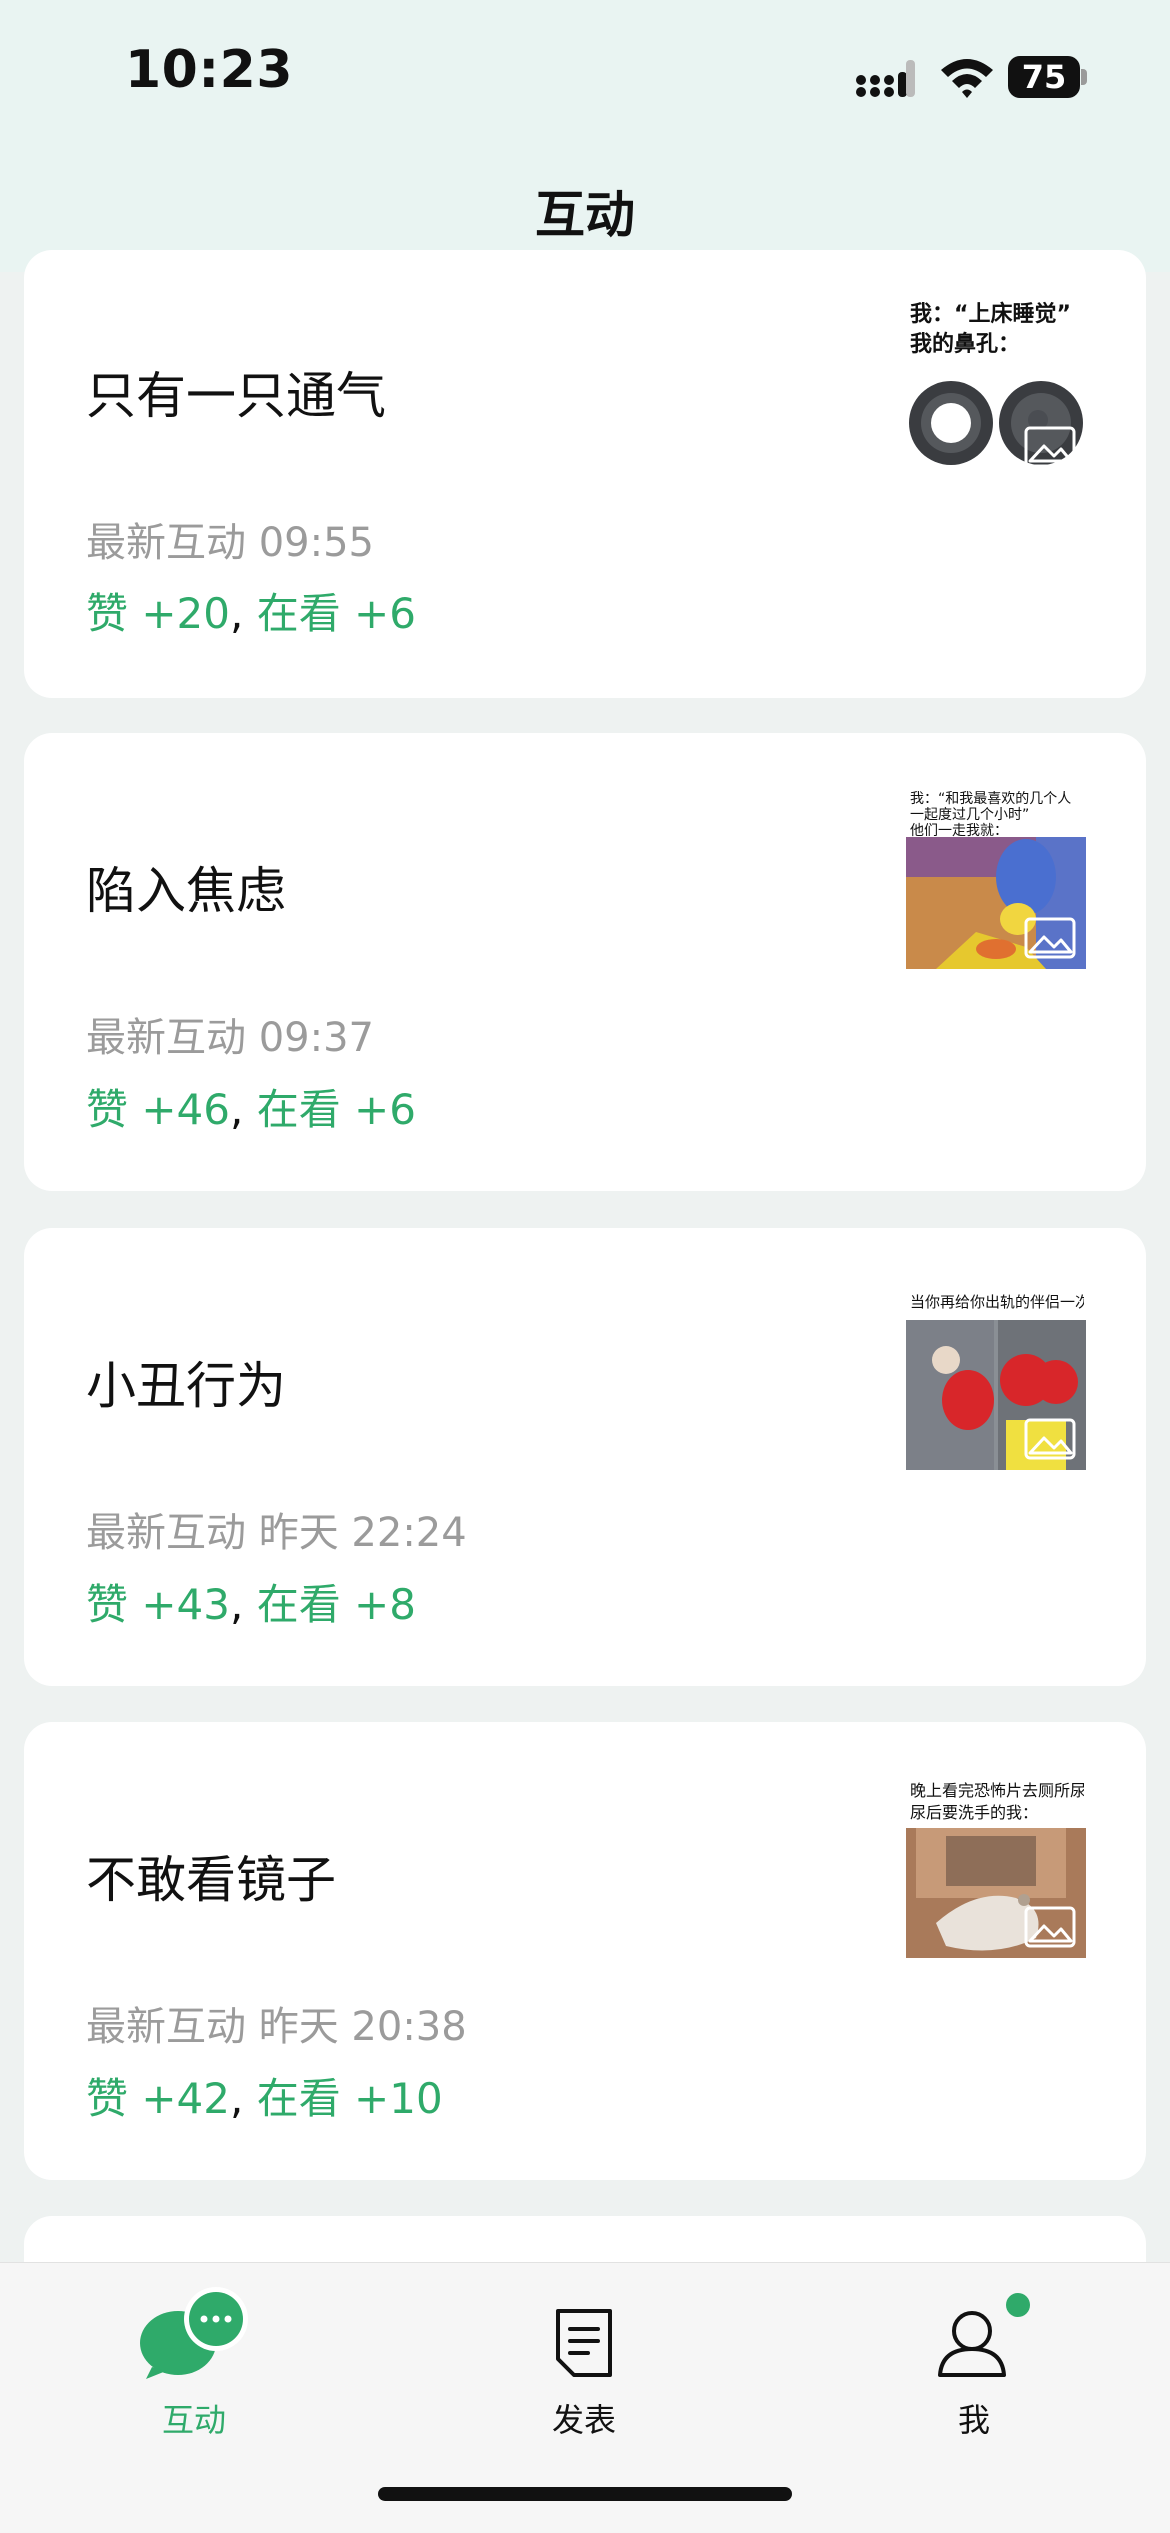 This screenshot has width=1170, height=2533. I want to click on thumbnail-caption-line: 我：“上床睡觉”, so click(990, 314).